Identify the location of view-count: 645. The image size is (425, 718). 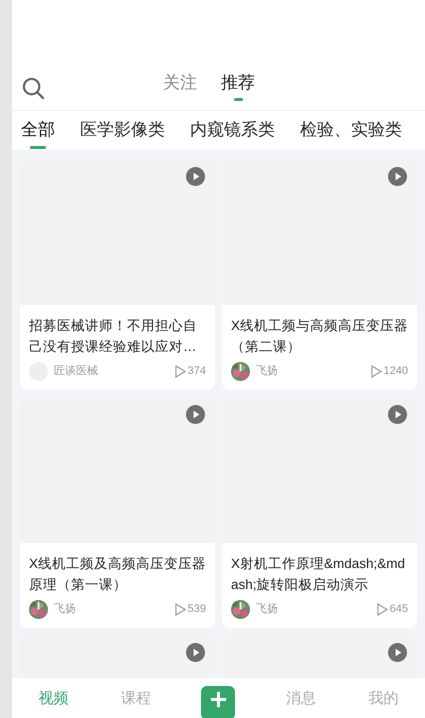
(399, 610).